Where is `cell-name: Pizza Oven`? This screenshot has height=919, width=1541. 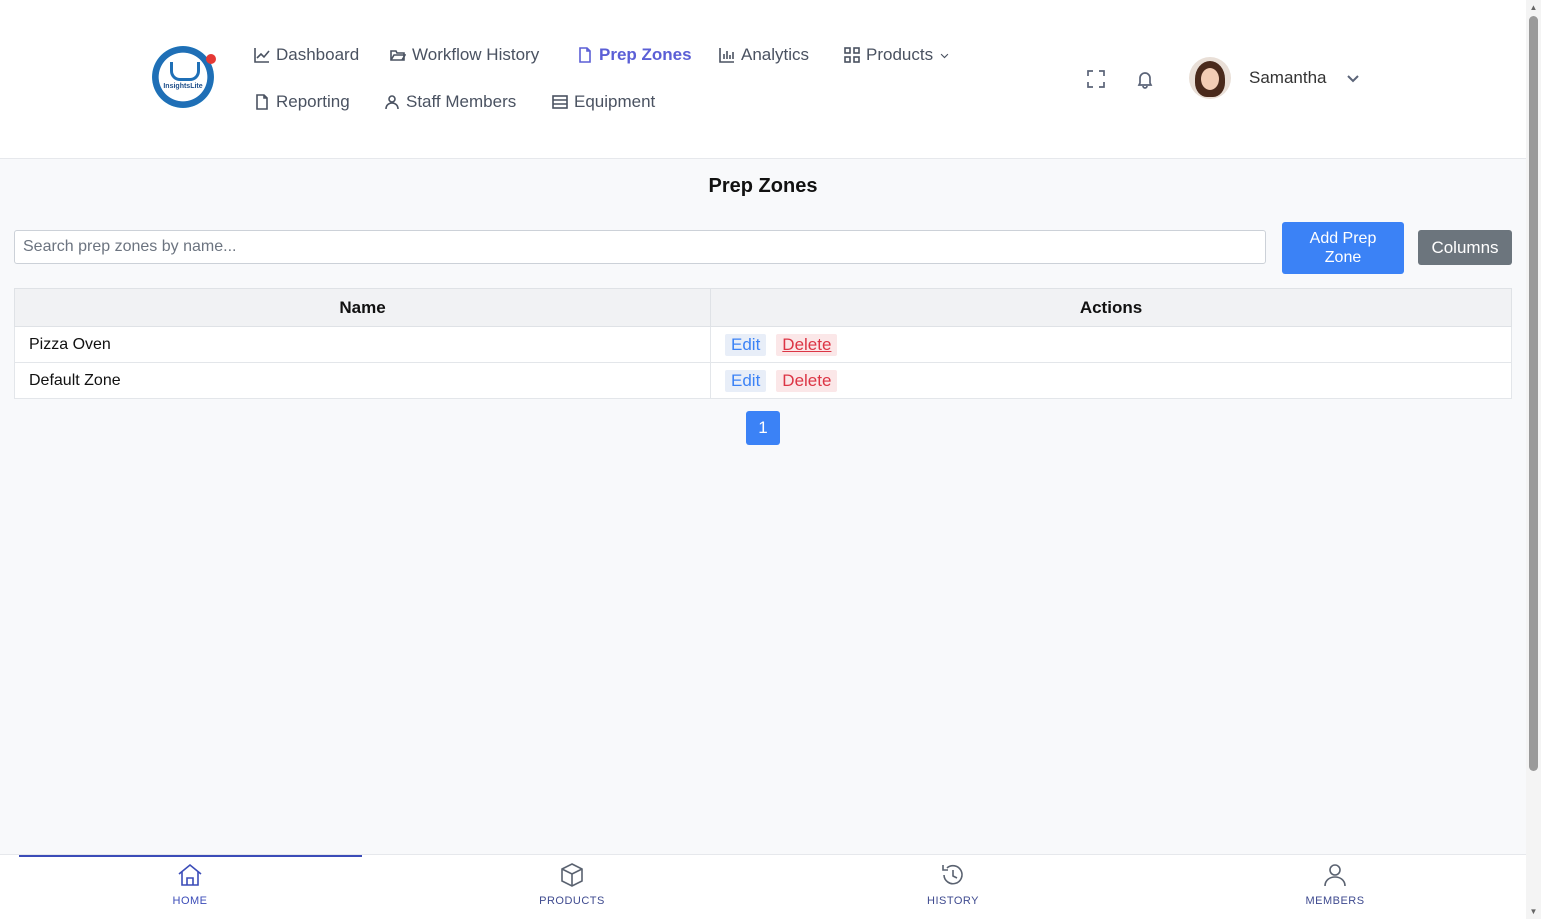
cell-name: Pizza Oven is located at coordinates (362, 344).